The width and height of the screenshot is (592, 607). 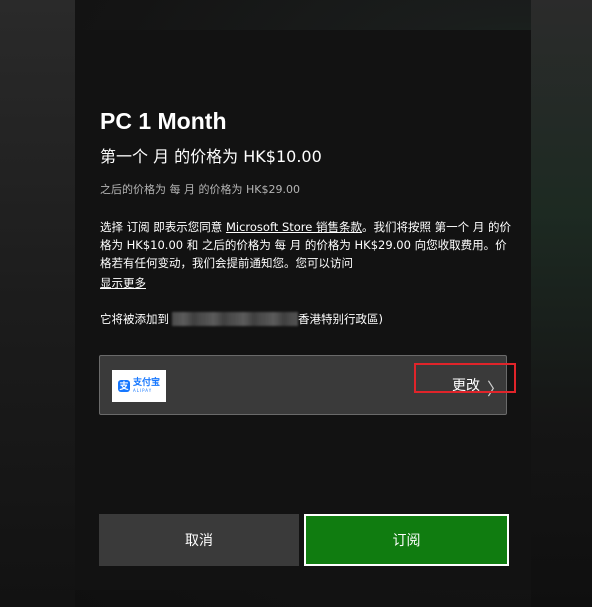 What do you see at coordinates (235, 319) in the screenshot?
I see `redacted-account` at bounding box center [235, 319].